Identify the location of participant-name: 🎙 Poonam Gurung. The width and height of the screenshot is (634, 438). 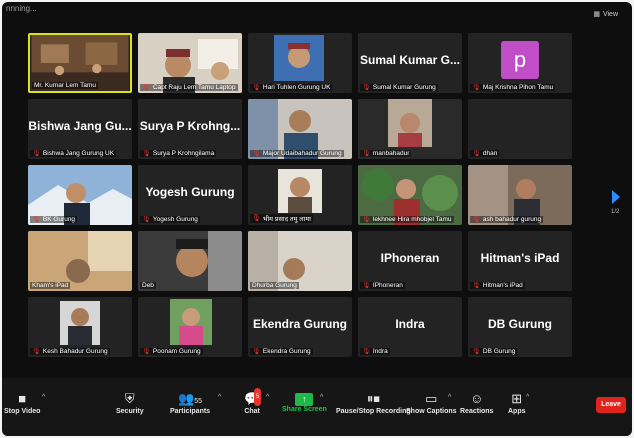
(171, 351).